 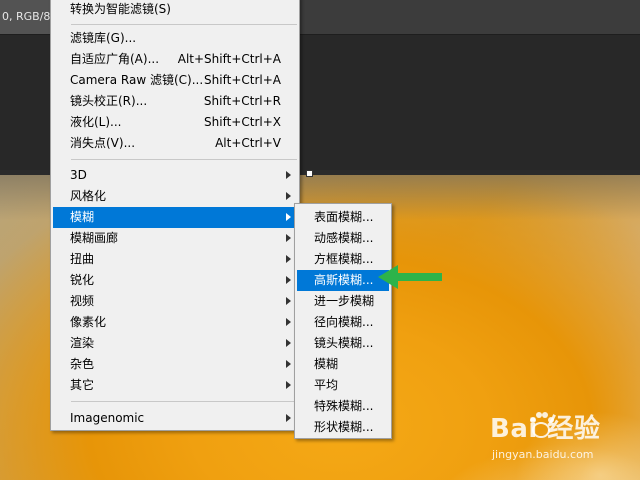 What do you see at coordinates (175, 280) in the screenshot?
I see `menu-item-sharpen: 锐化` at bounding box center [175, 280].